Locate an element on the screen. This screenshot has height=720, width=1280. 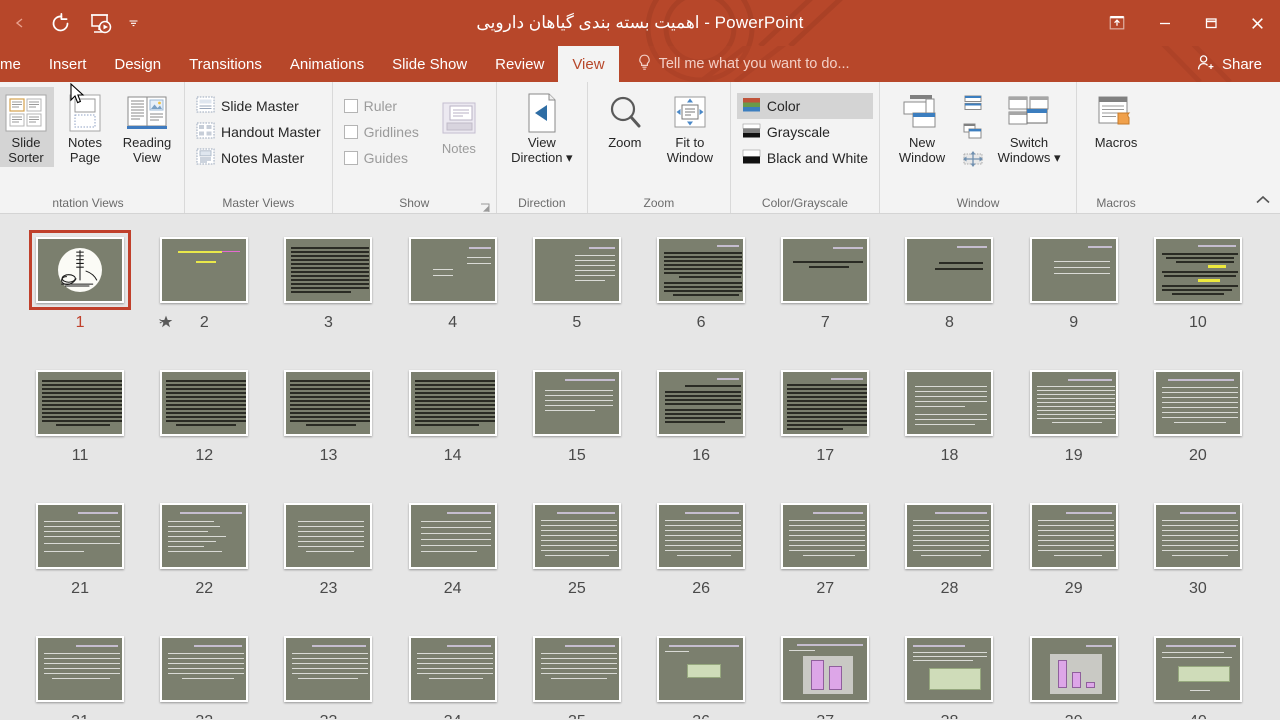
slide-thumb-16: 16 is located at coordinates (701, 429).